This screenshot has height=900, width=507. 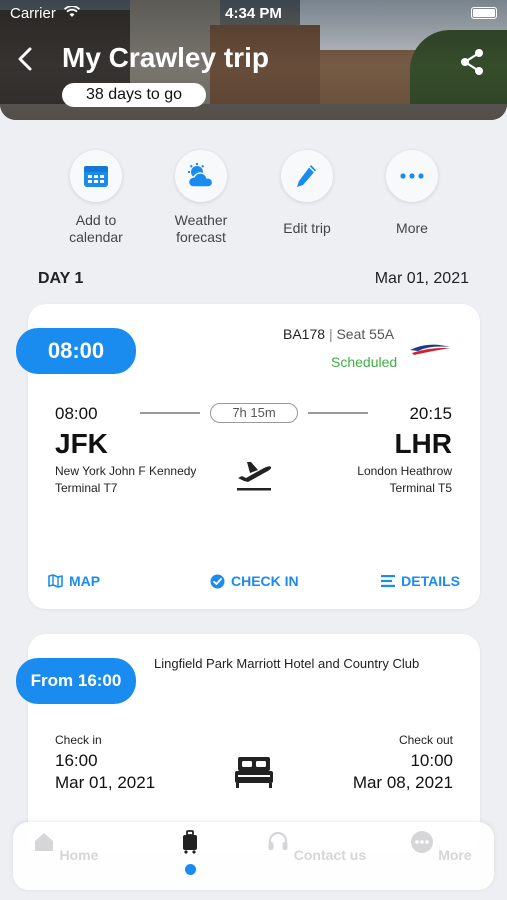 I want to click on details-button-label: DETAILS, so click(x=430, y=581).